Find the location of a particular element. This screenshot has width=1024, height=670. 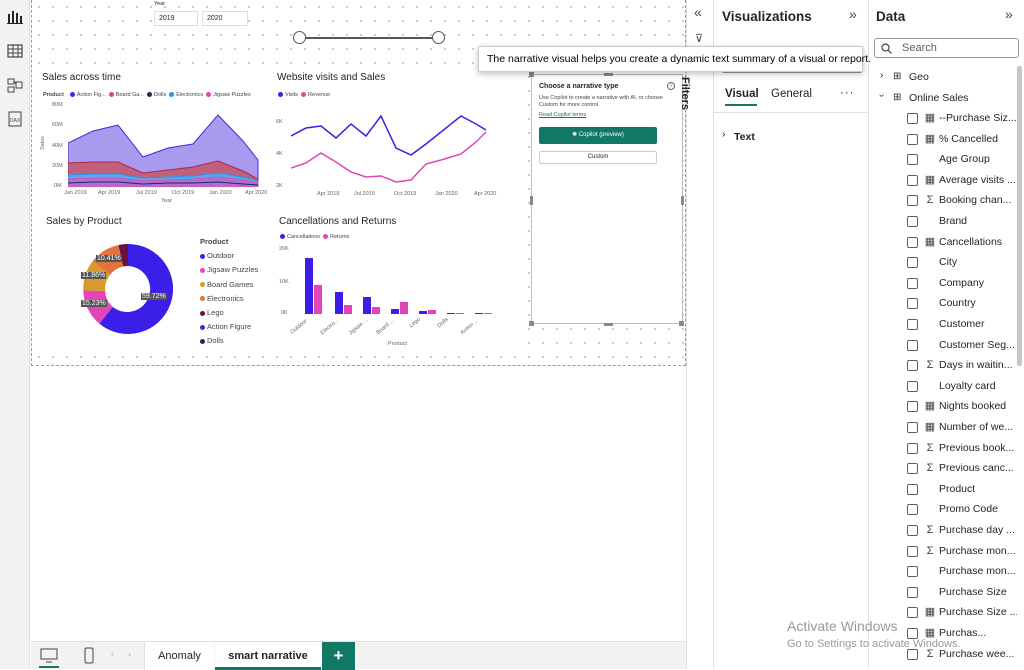

expand-chevron-icon: « is located at coordinates (698, 12).